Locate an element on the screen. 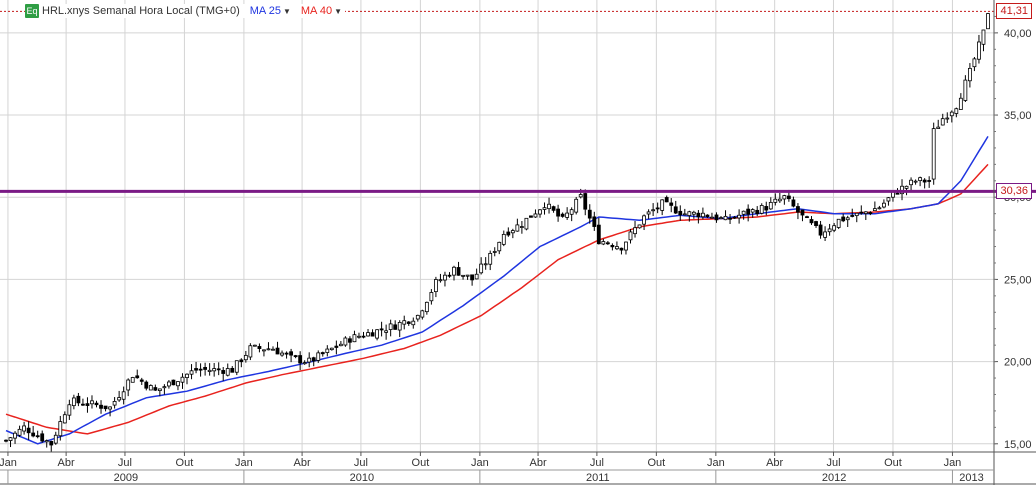  ma-25-legend: MA 25 ▼ is located at coordinates (270, 11).